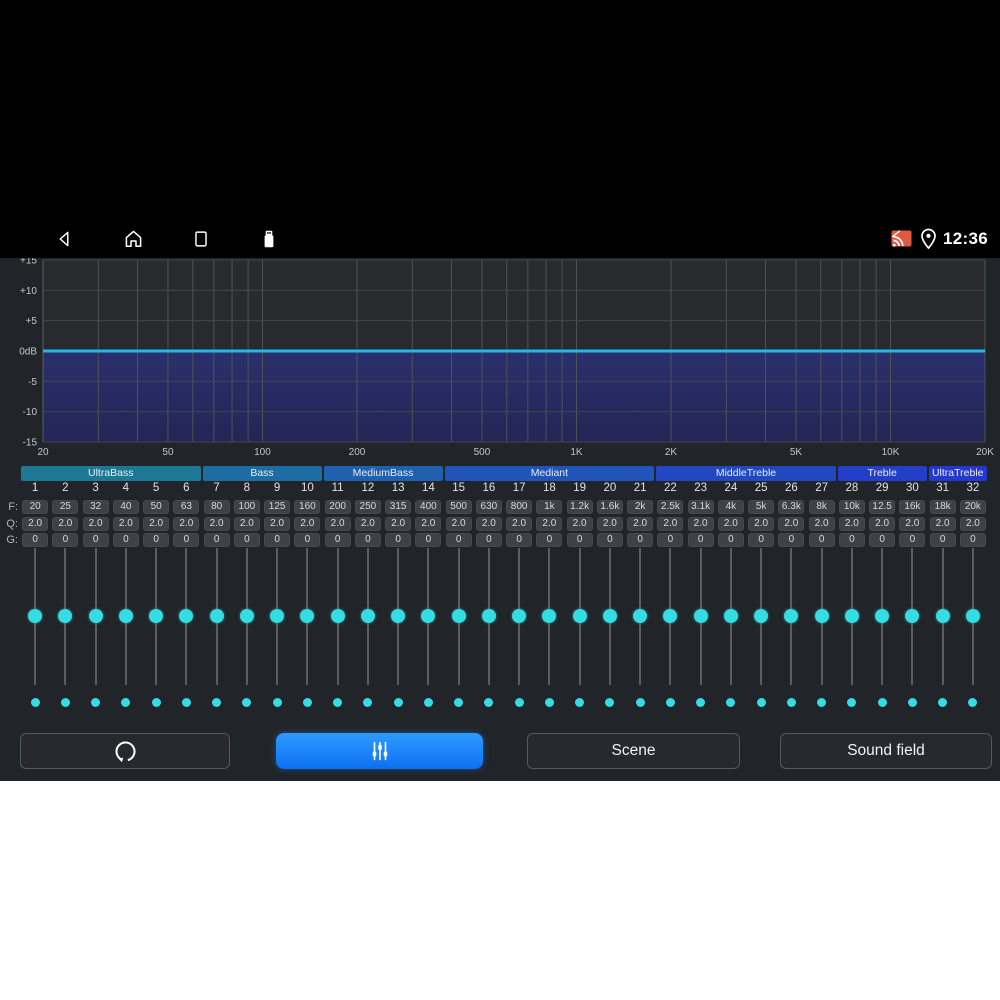 This screenshot has height=1000, width=1000. What do you see at coordinates (761, 507) in the screenshot?
I see `band-f-value: 5k` at bounding box center [761, 507].